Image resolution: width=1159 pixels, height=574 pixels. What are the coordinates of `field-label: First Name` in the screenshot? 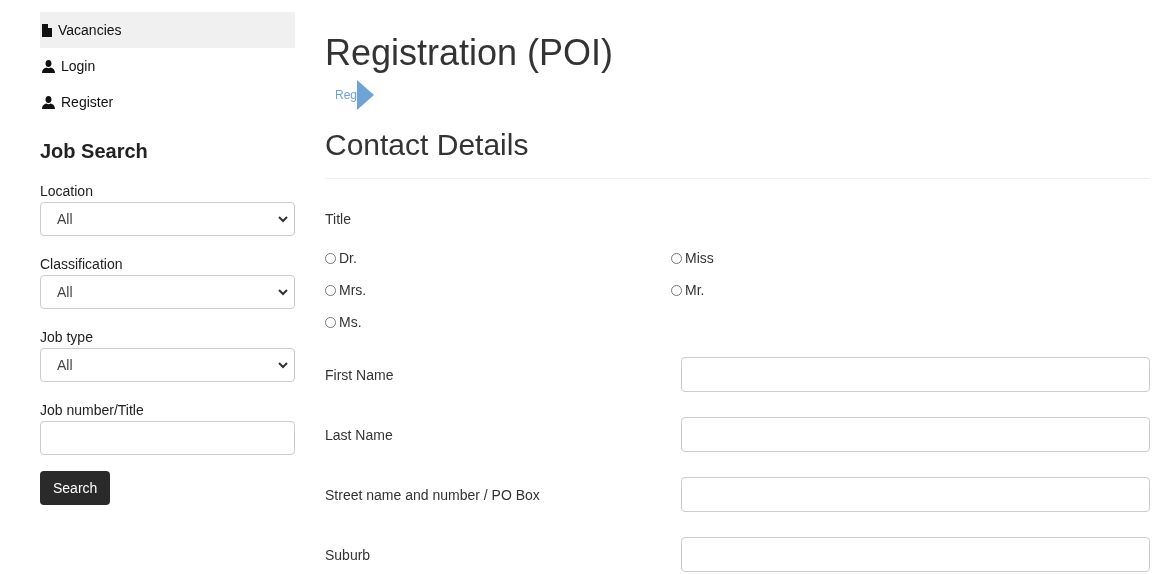 It's located at (360, 374).